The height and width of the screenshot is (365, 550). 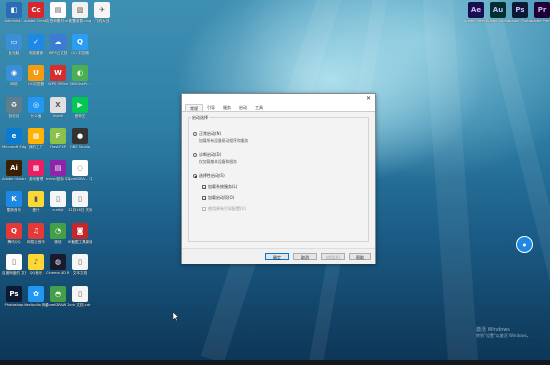 I want to click on app-icon: ◔, so click(x=58, y=230).